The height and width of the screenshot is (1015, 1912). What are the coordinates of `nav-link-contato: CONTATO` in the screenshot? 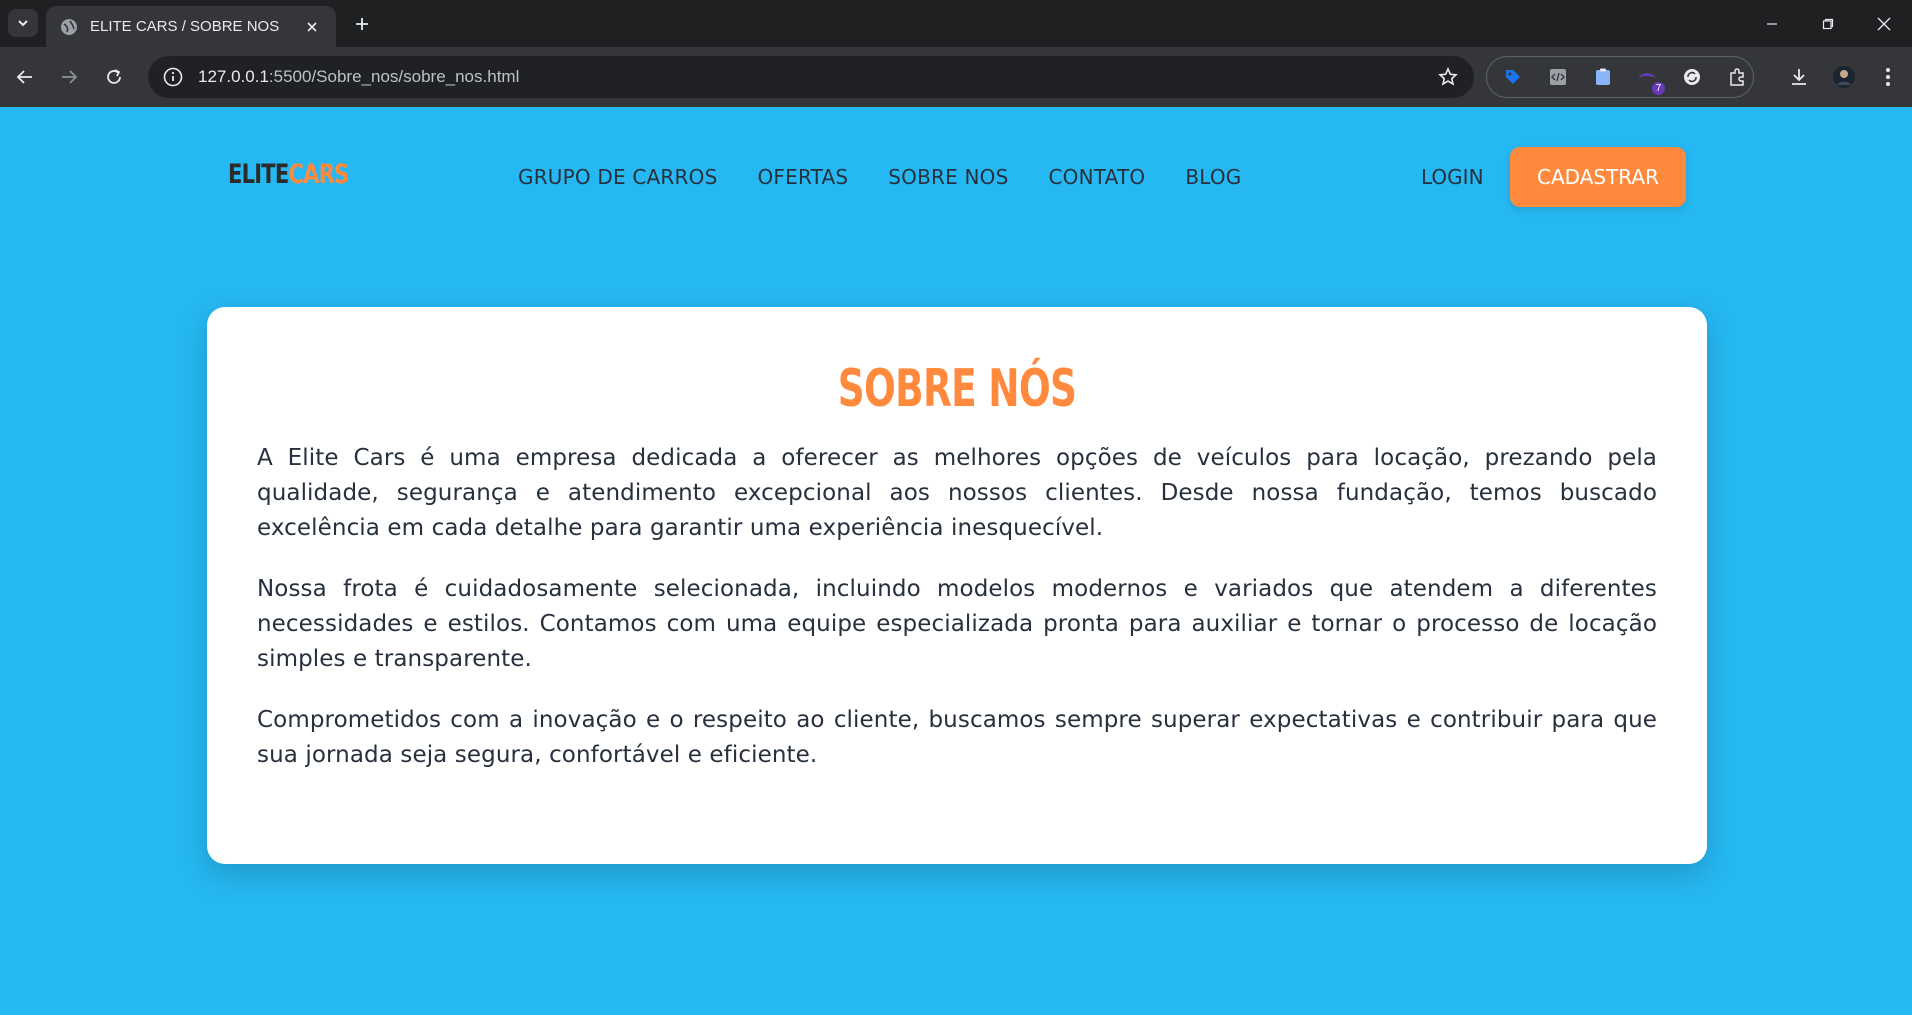 It's located at (1096, 177).